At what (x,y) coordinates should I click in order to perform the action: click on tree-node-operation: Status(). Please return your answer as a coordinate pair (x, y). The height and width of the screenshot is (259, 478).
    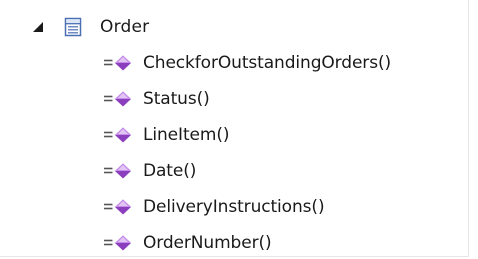
    Looking at the image, I should click on (157, 99).